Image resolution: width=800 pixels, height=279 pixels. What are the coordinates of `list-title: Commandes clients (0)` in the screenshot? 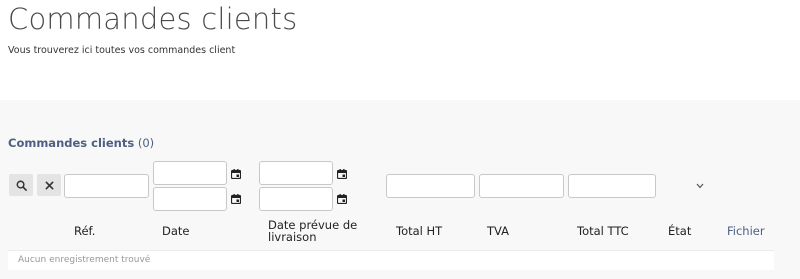 It's located at (81, 143).